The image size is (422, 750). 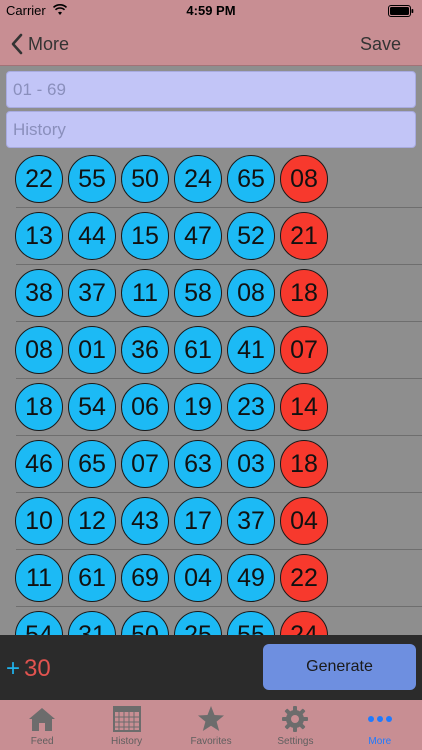 What do you see at coordinates (42, 719) in the screenshot?
I see `home-icon` at bounding box center [42, 719].